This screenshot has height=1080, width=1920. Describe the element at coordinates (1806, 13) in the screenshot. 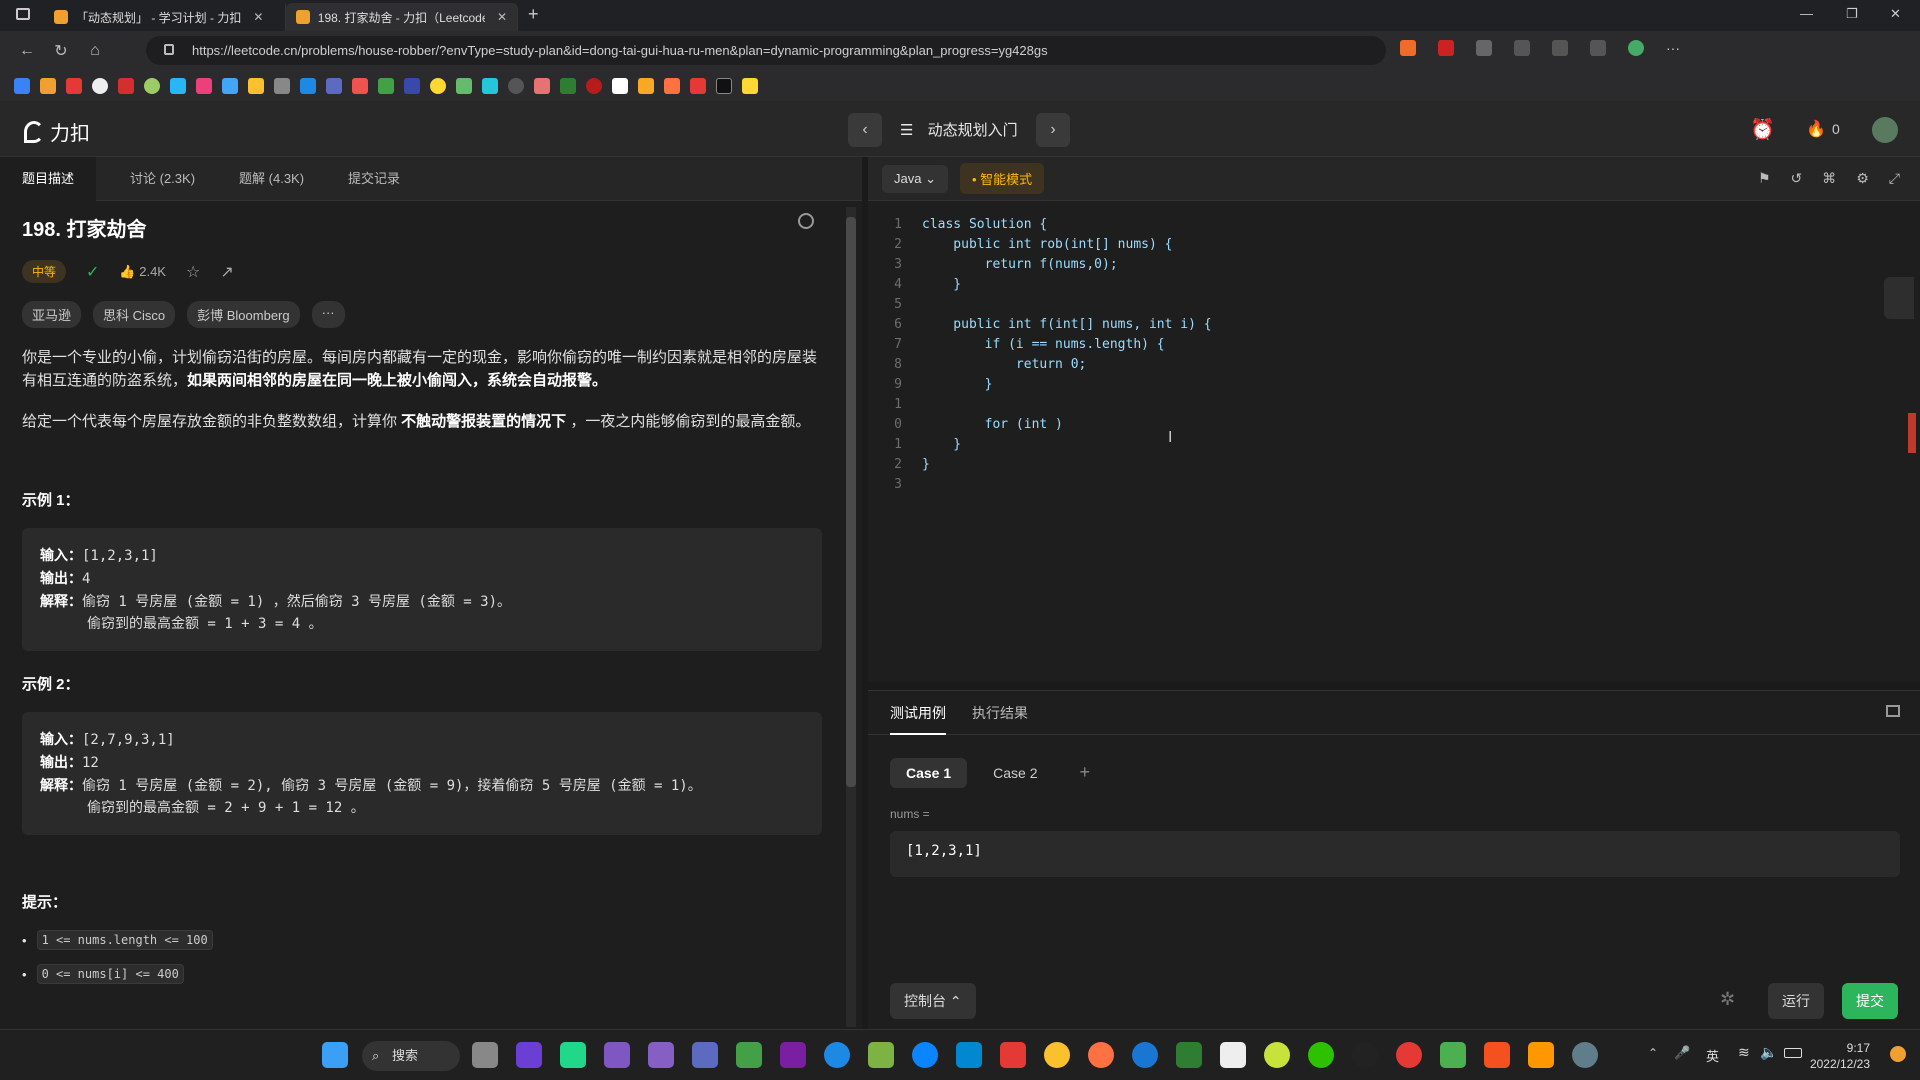

I see `minimize-icon: —` at that location.